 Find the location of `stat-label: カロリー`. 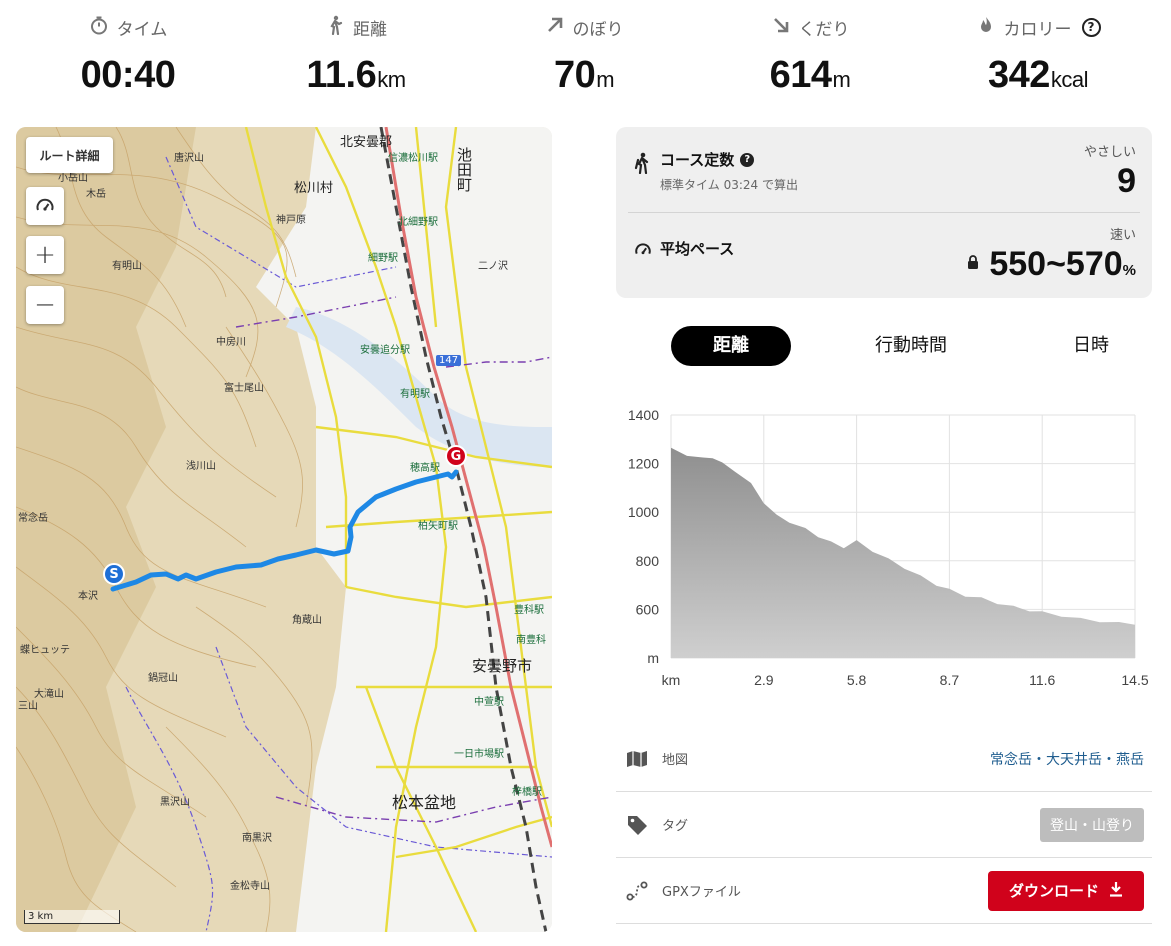

stat-label: カロリー is located at coordinates (1037, 29).